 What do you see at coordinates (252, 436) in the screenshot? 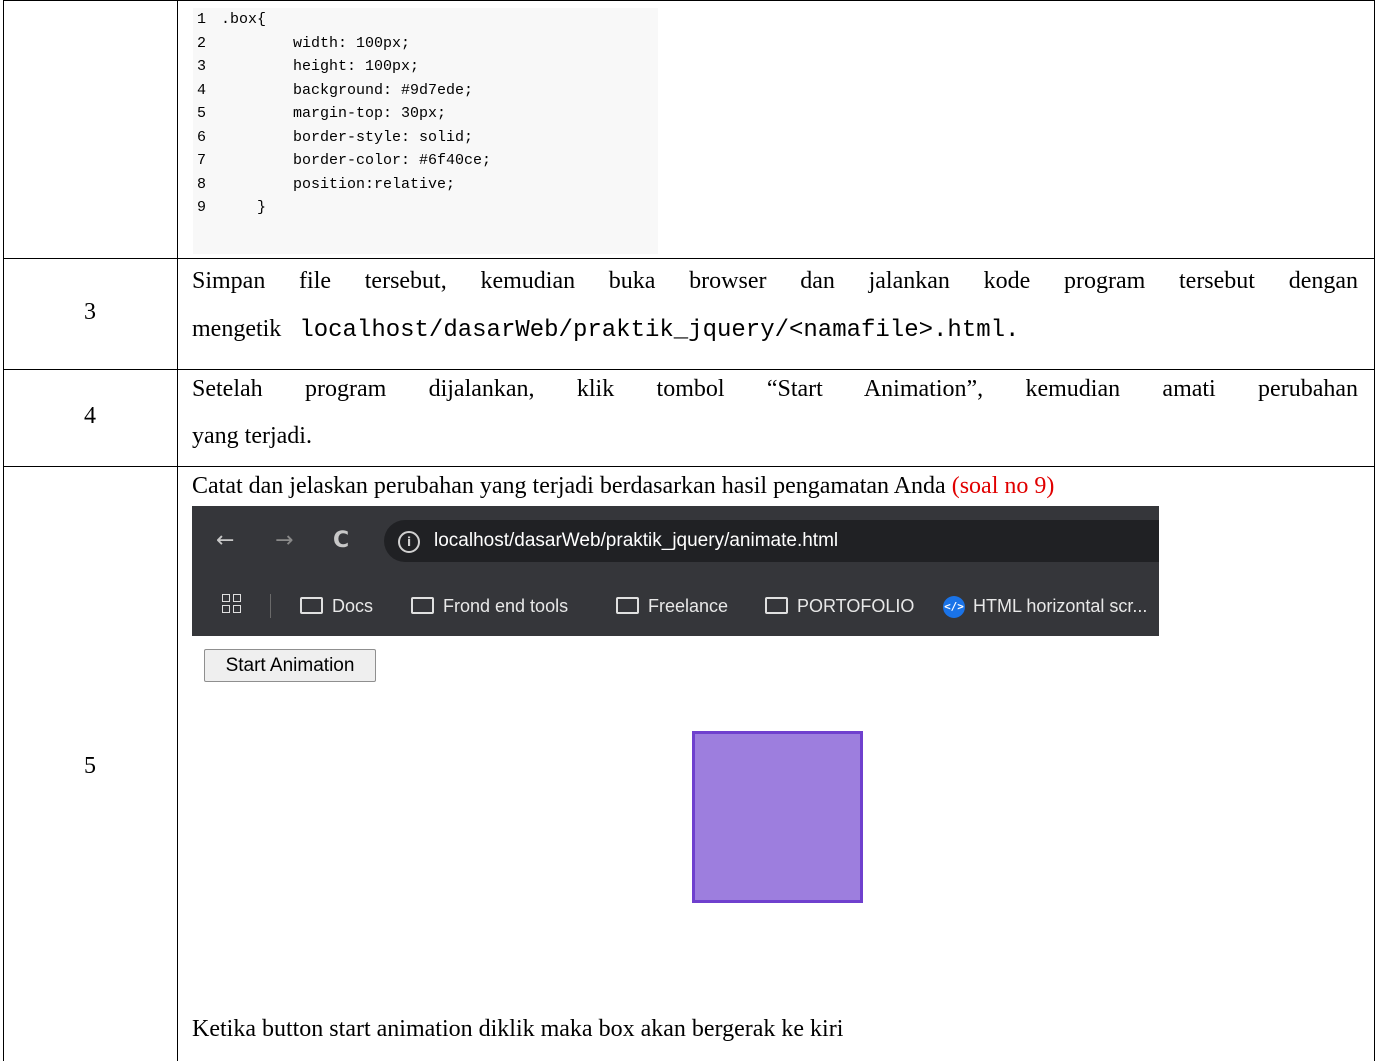
I see `row-4-instruction-line2: yang terjadi.` at bounding box center [252, 436].